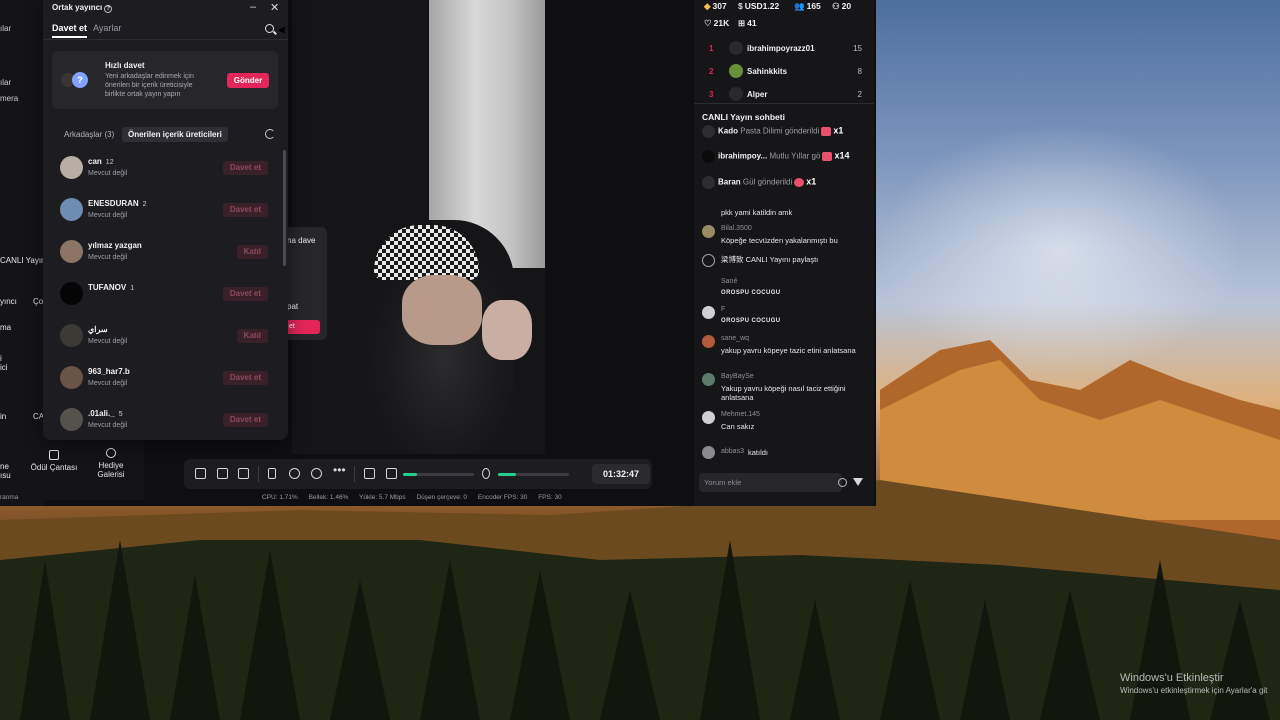  What do you see at coordinates (785, 72) in the screenshot?
I see `ranking-row: 2 Sahinkkits 8` at bounding box center [785, 72].